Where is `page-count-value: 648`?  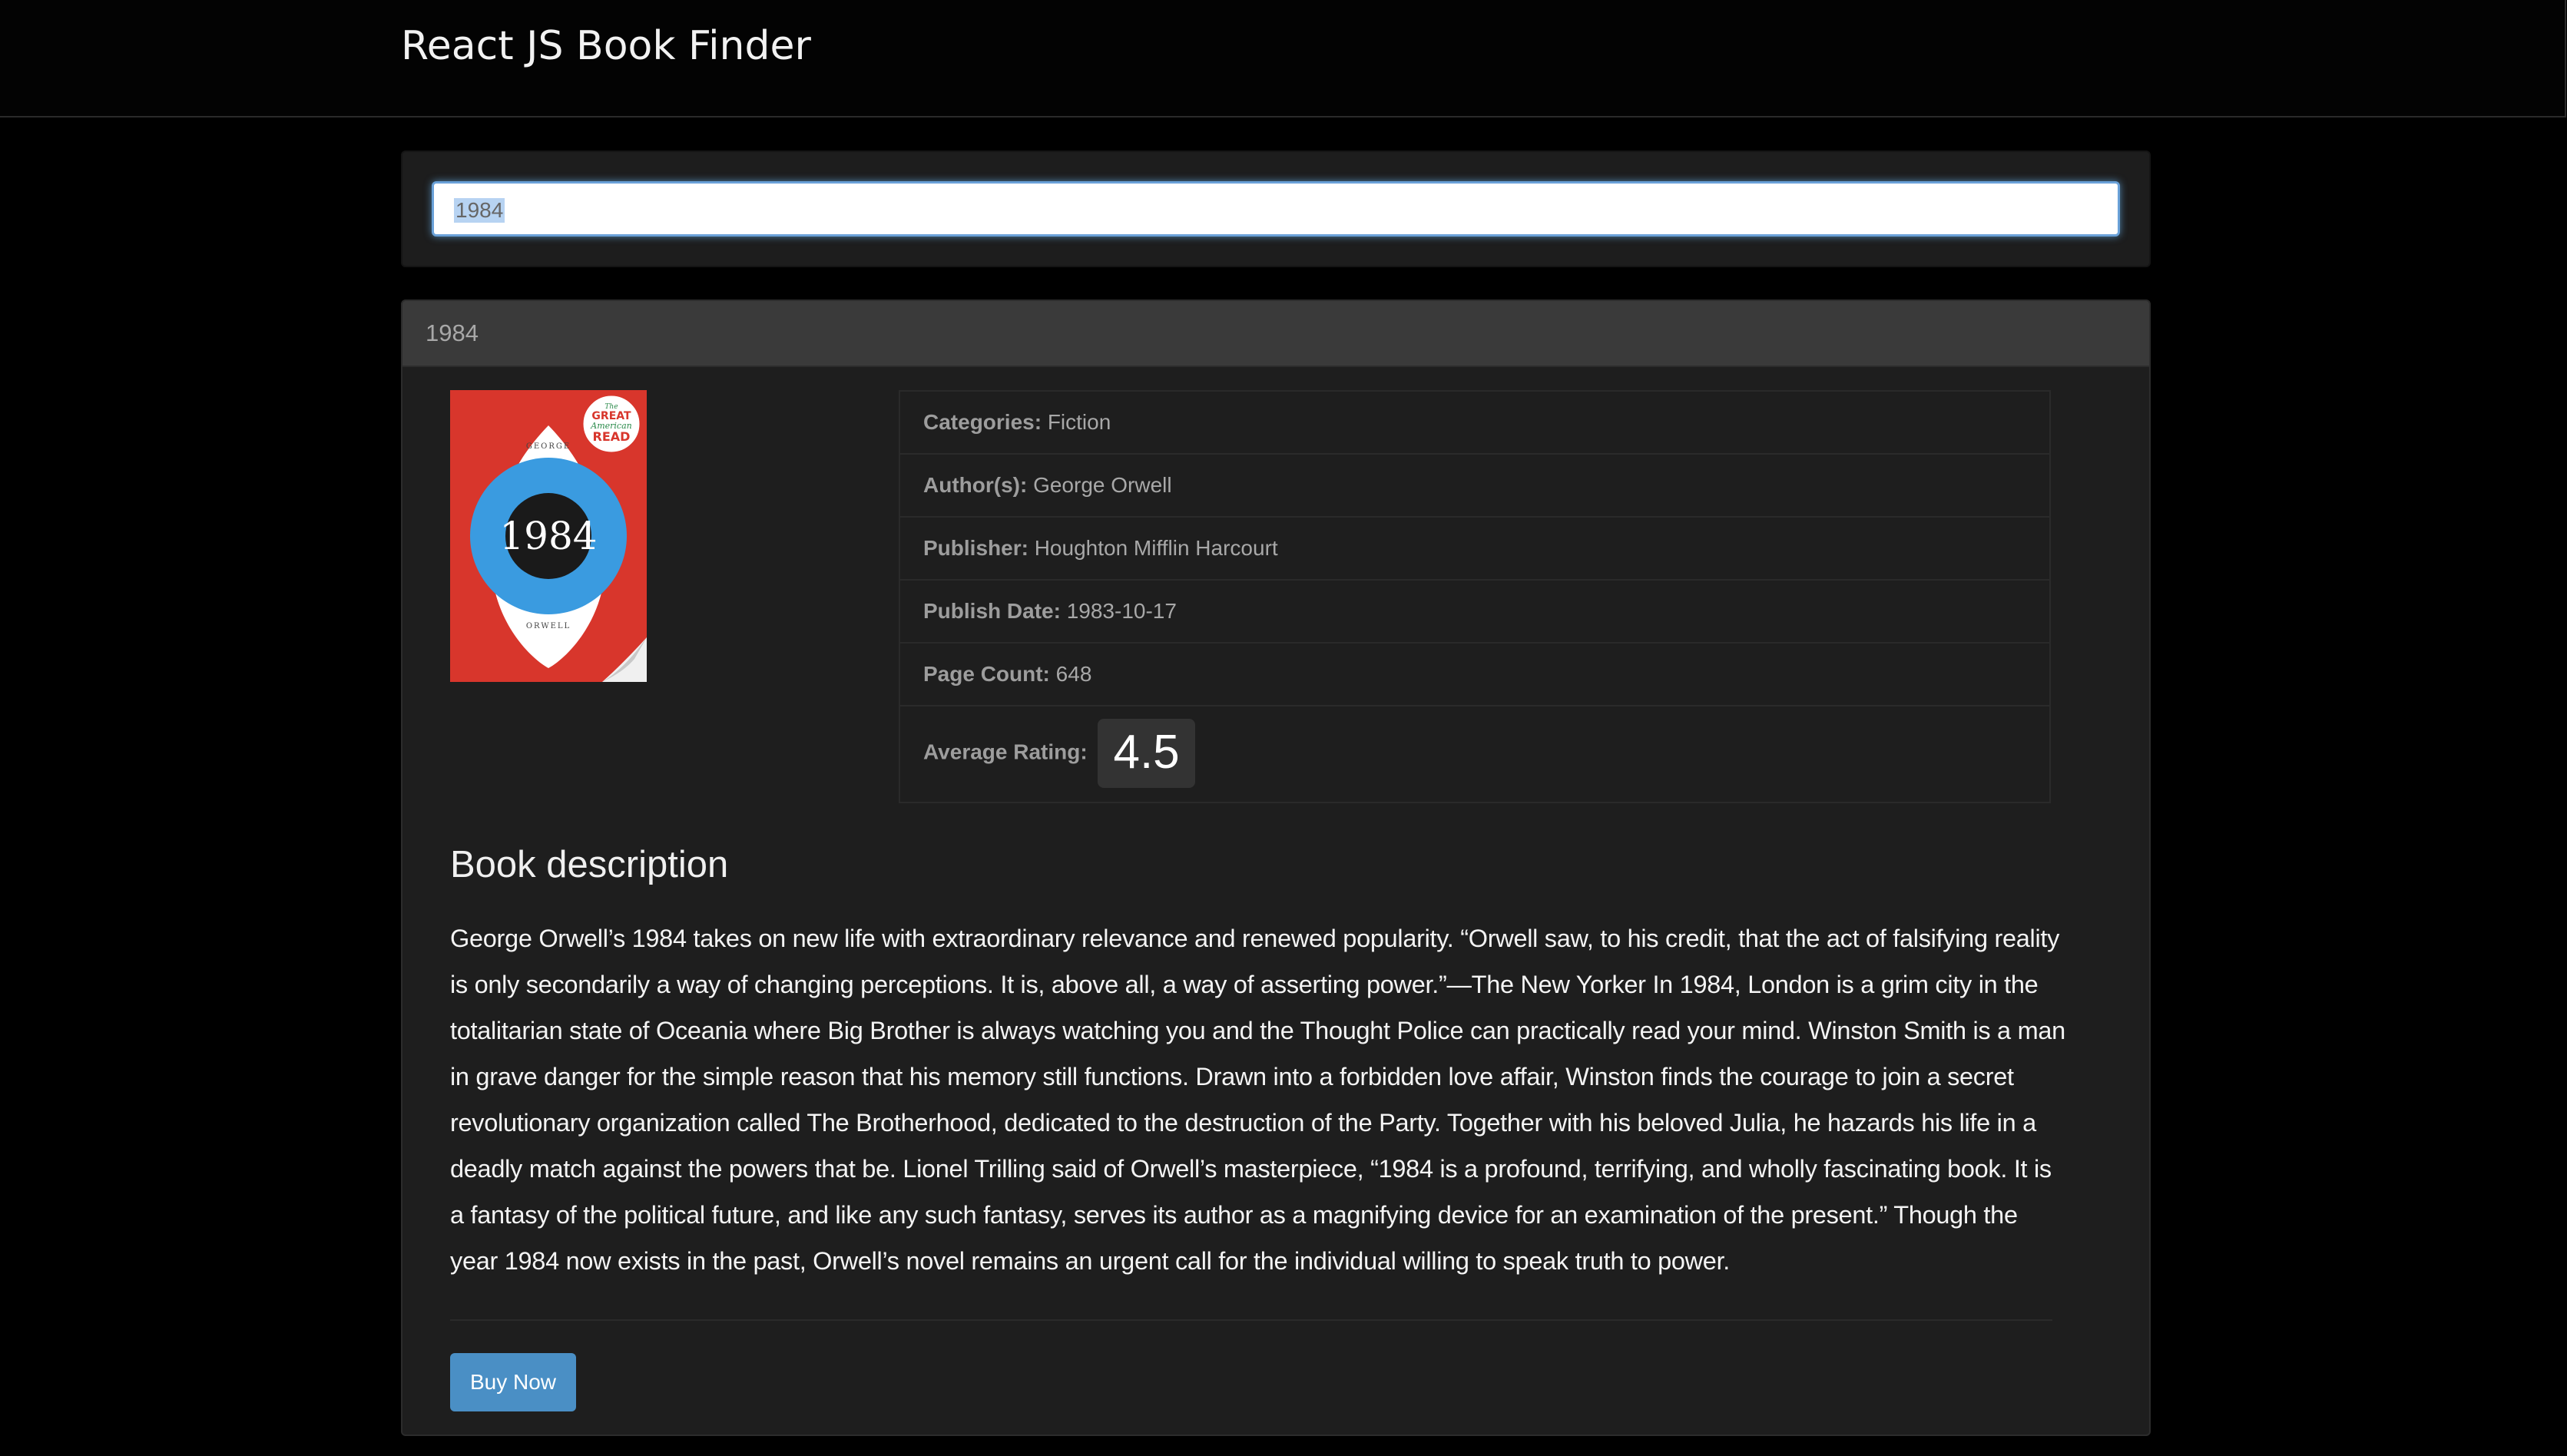
page-count-value: 648 is located at coordinates (1073, 674).